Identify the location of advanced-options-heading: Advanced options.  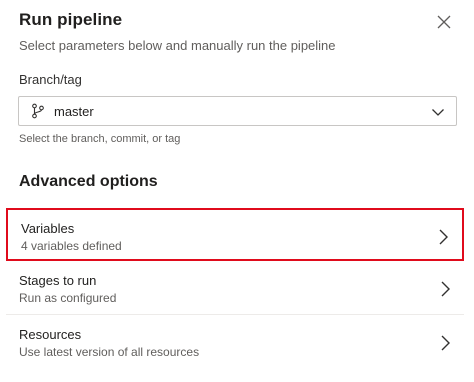
(88, 181).